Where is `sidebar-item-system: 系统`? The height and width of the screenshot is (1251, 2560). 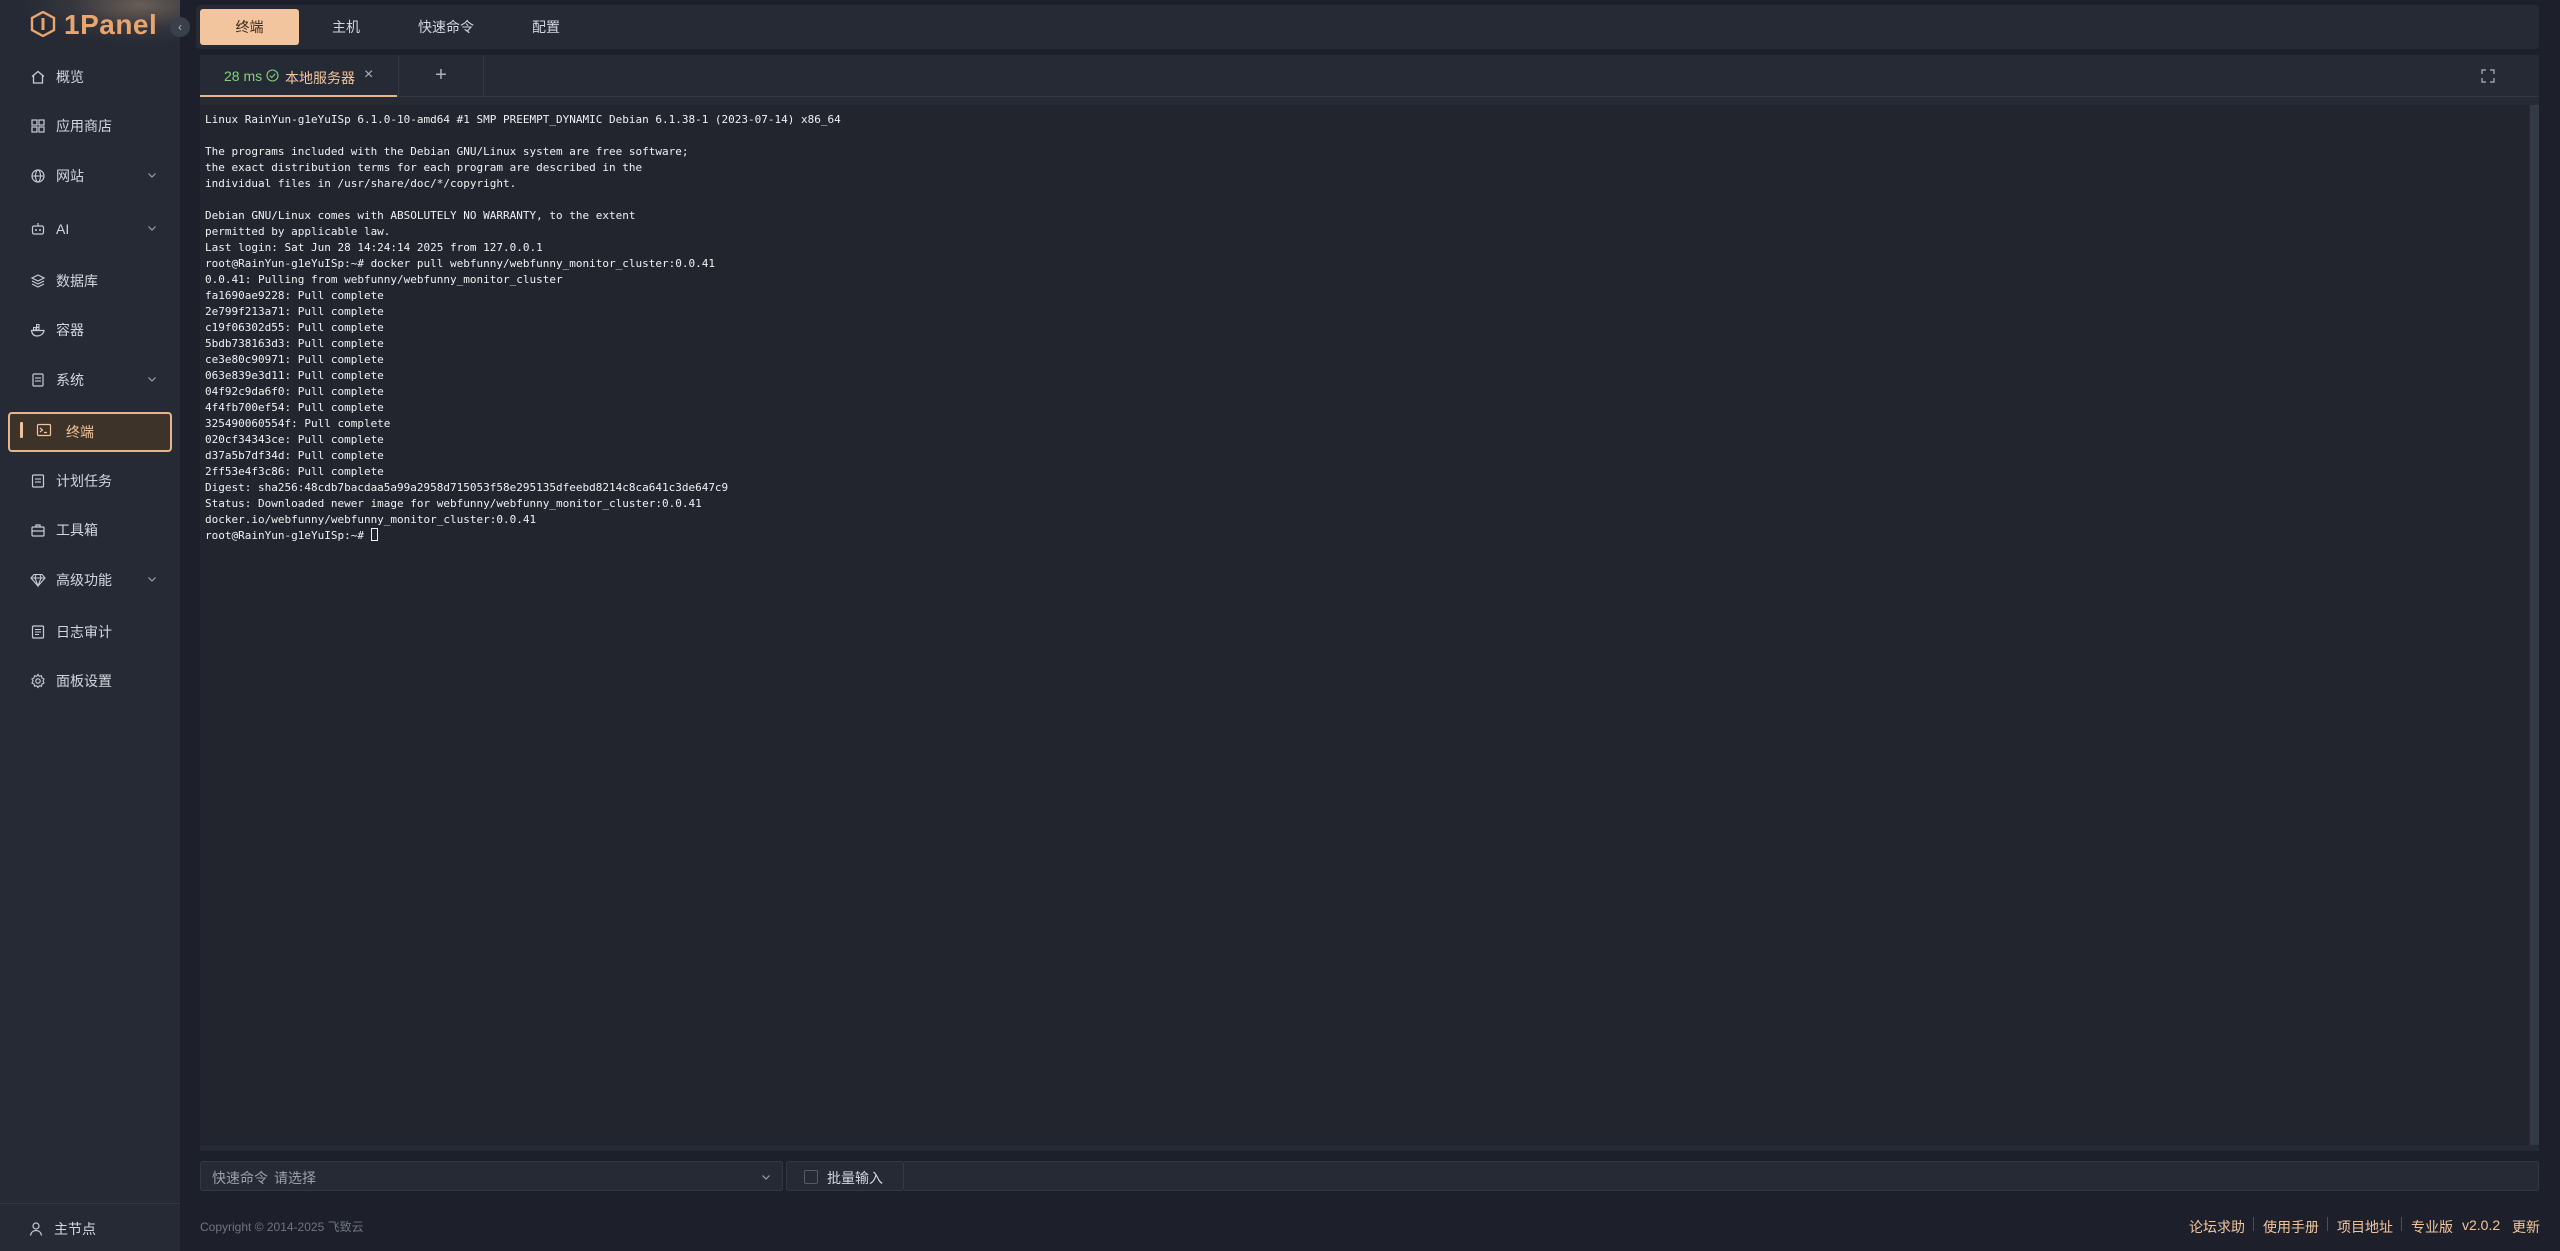 sidebar-item-system: 系统 is located at coordinates (90, 380).